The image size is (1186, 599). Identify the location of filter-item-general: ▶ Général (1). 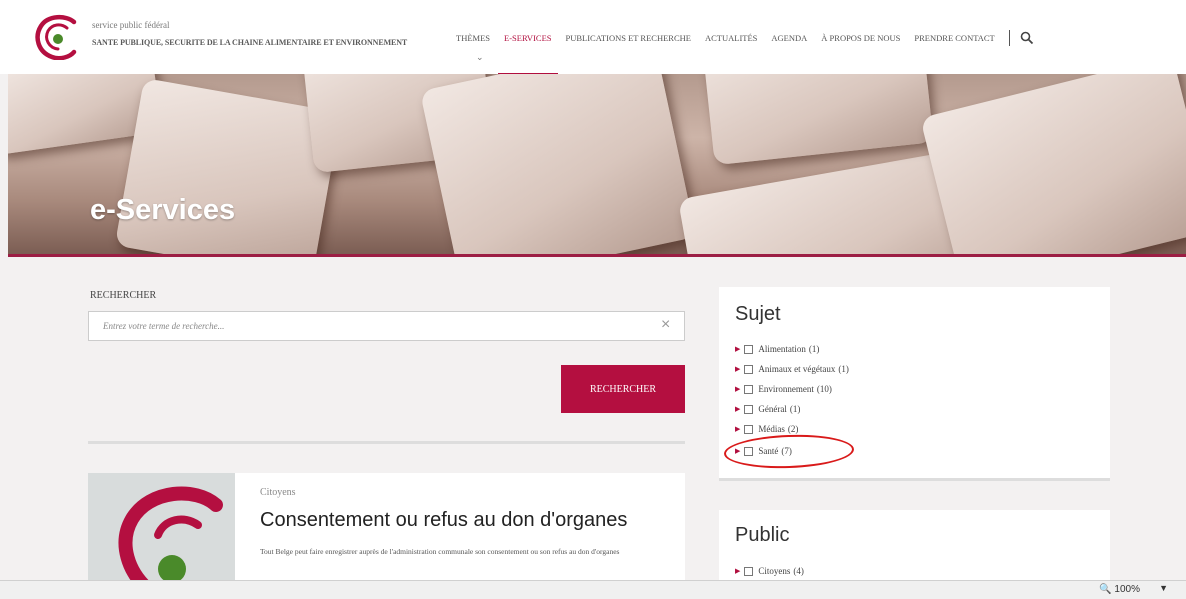
(767, 409).